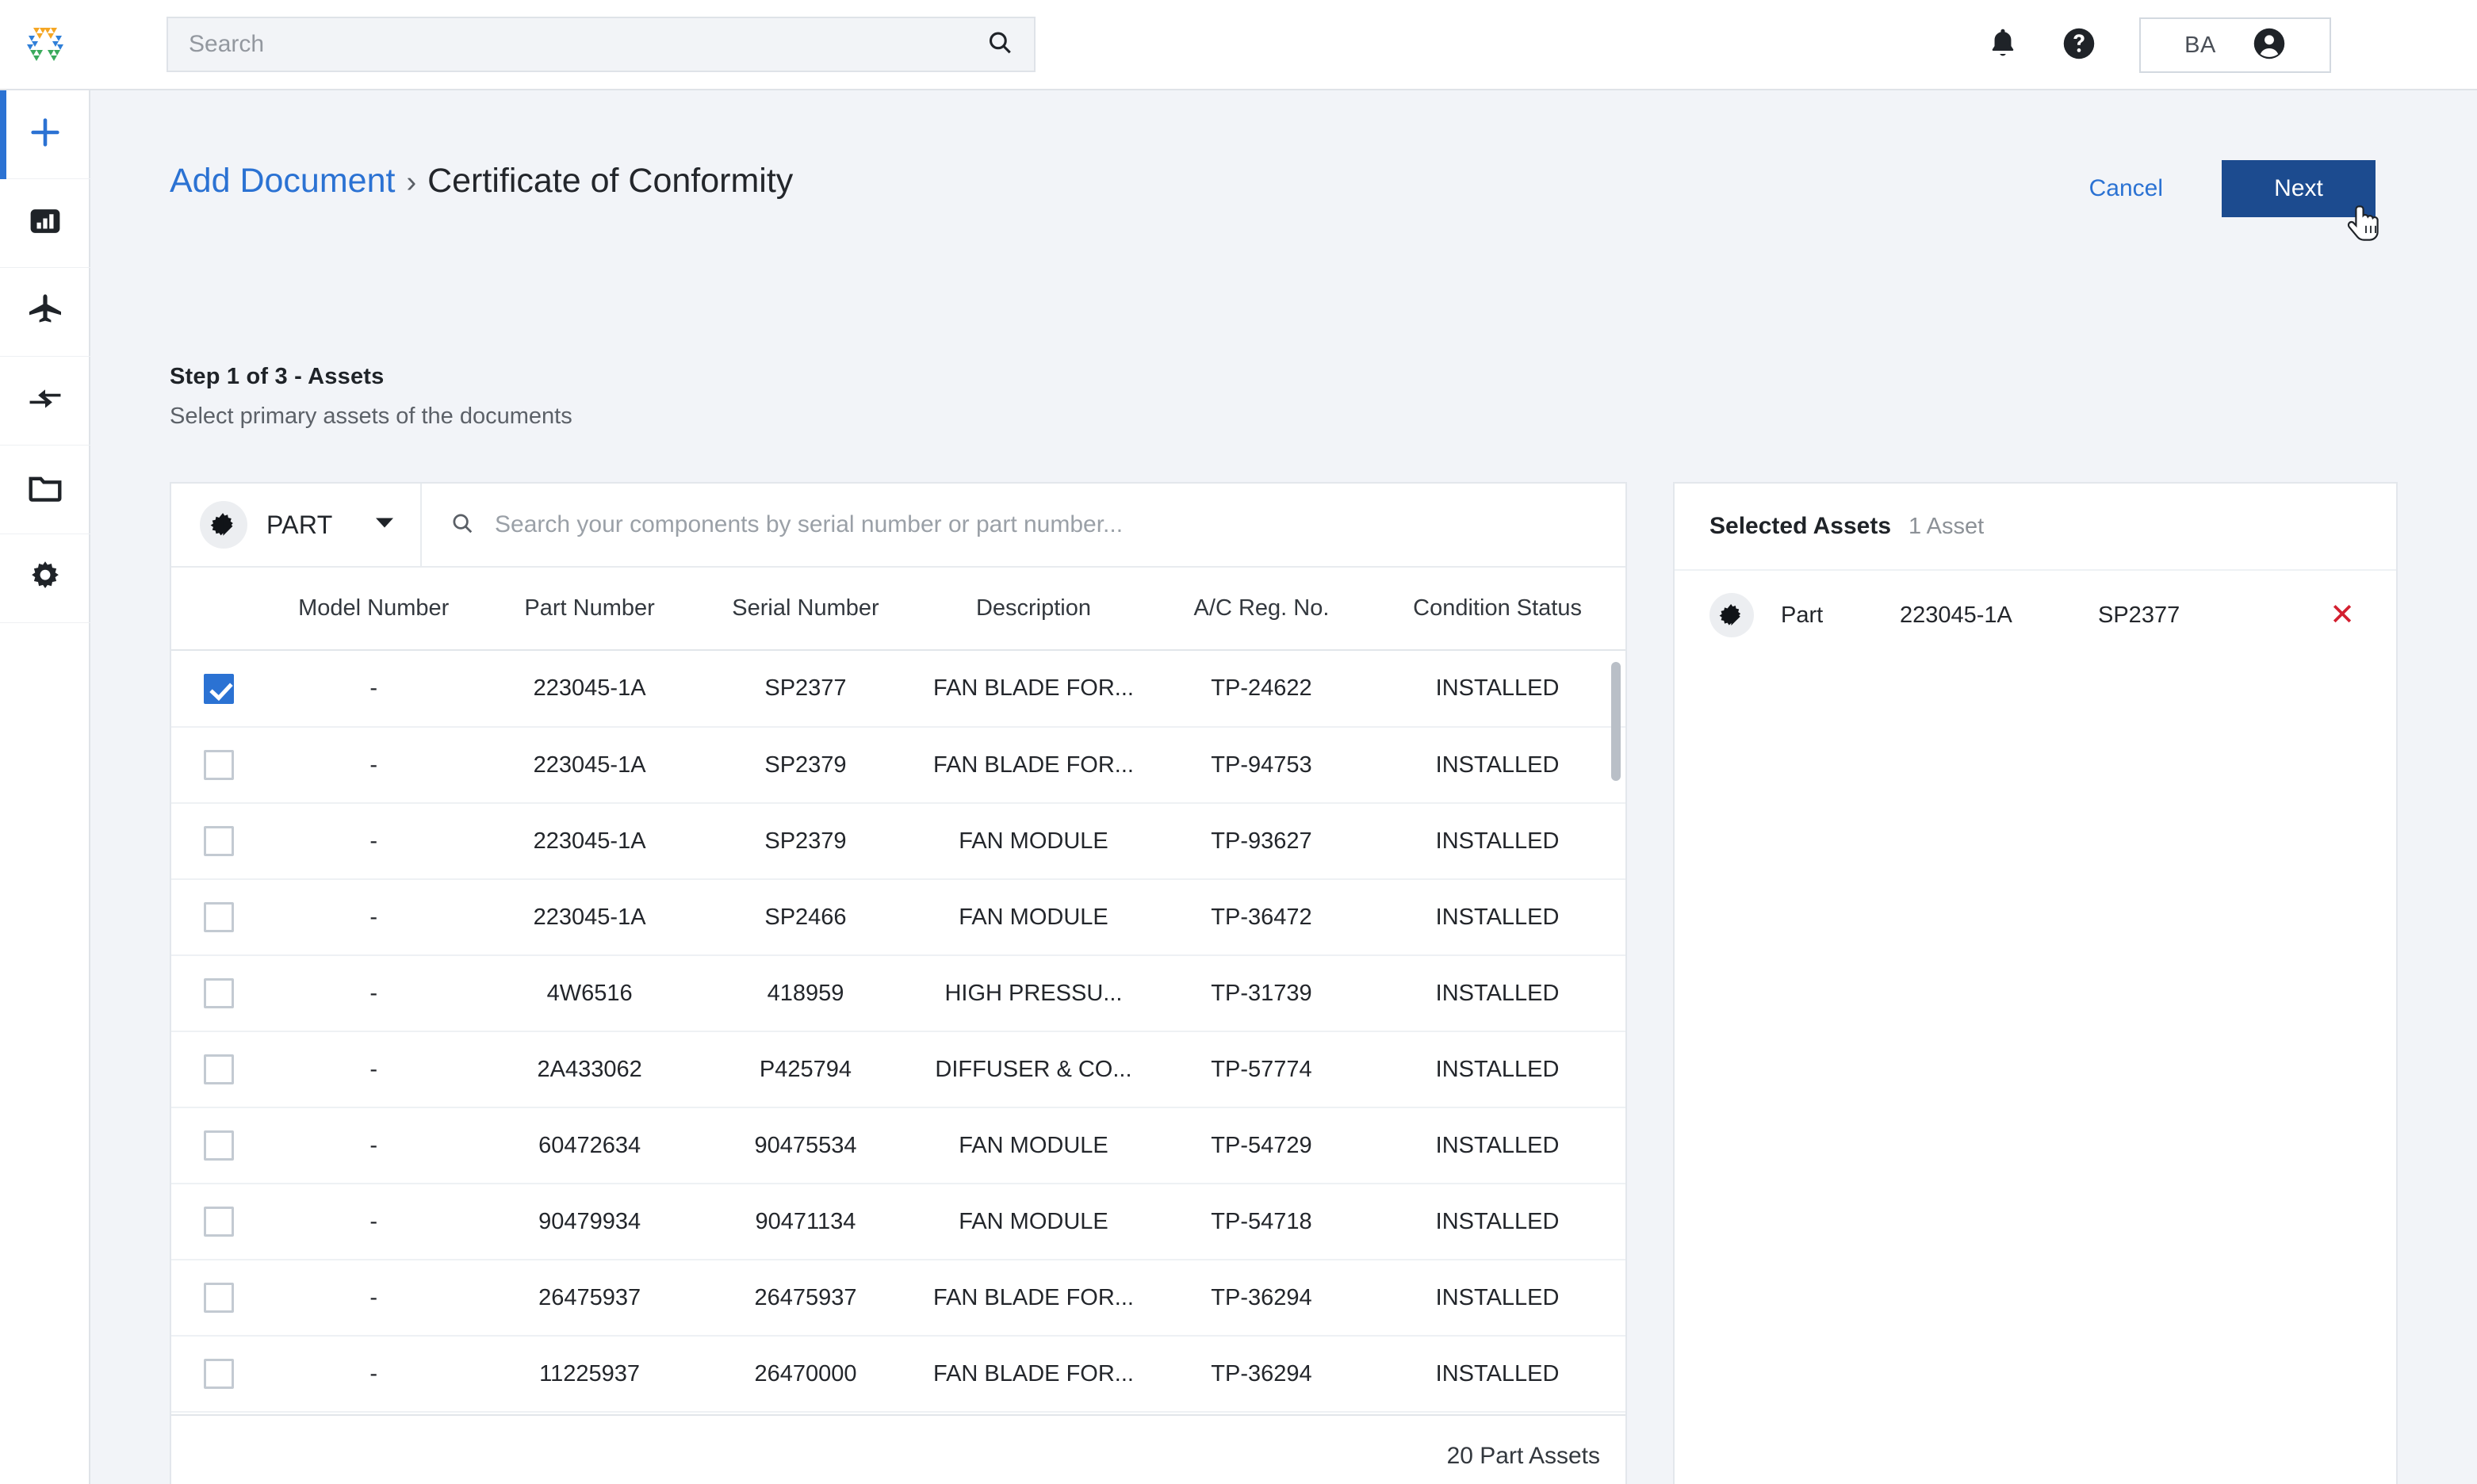 The height and width of the screenshot is (1484, 2477). What do you see at coordinates (2036, 527) in the screenshot?
I see `selected-assets-header: Selected Assets 1 Asset` at bounding box center [2036, 527].